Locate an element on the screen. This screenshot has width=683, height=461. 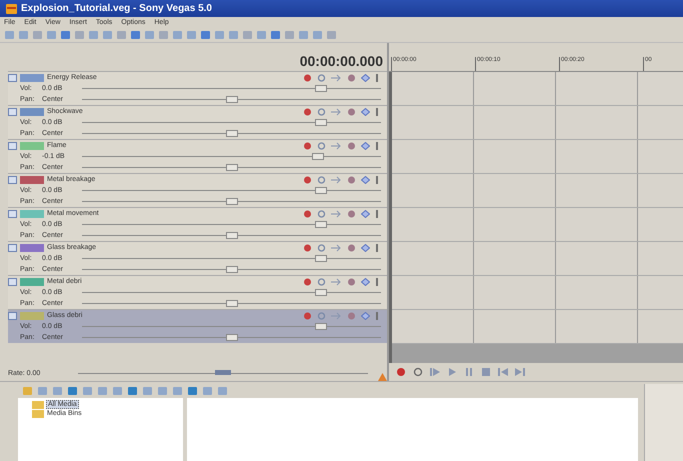
rate-slider is located at coordinates (223, 373).